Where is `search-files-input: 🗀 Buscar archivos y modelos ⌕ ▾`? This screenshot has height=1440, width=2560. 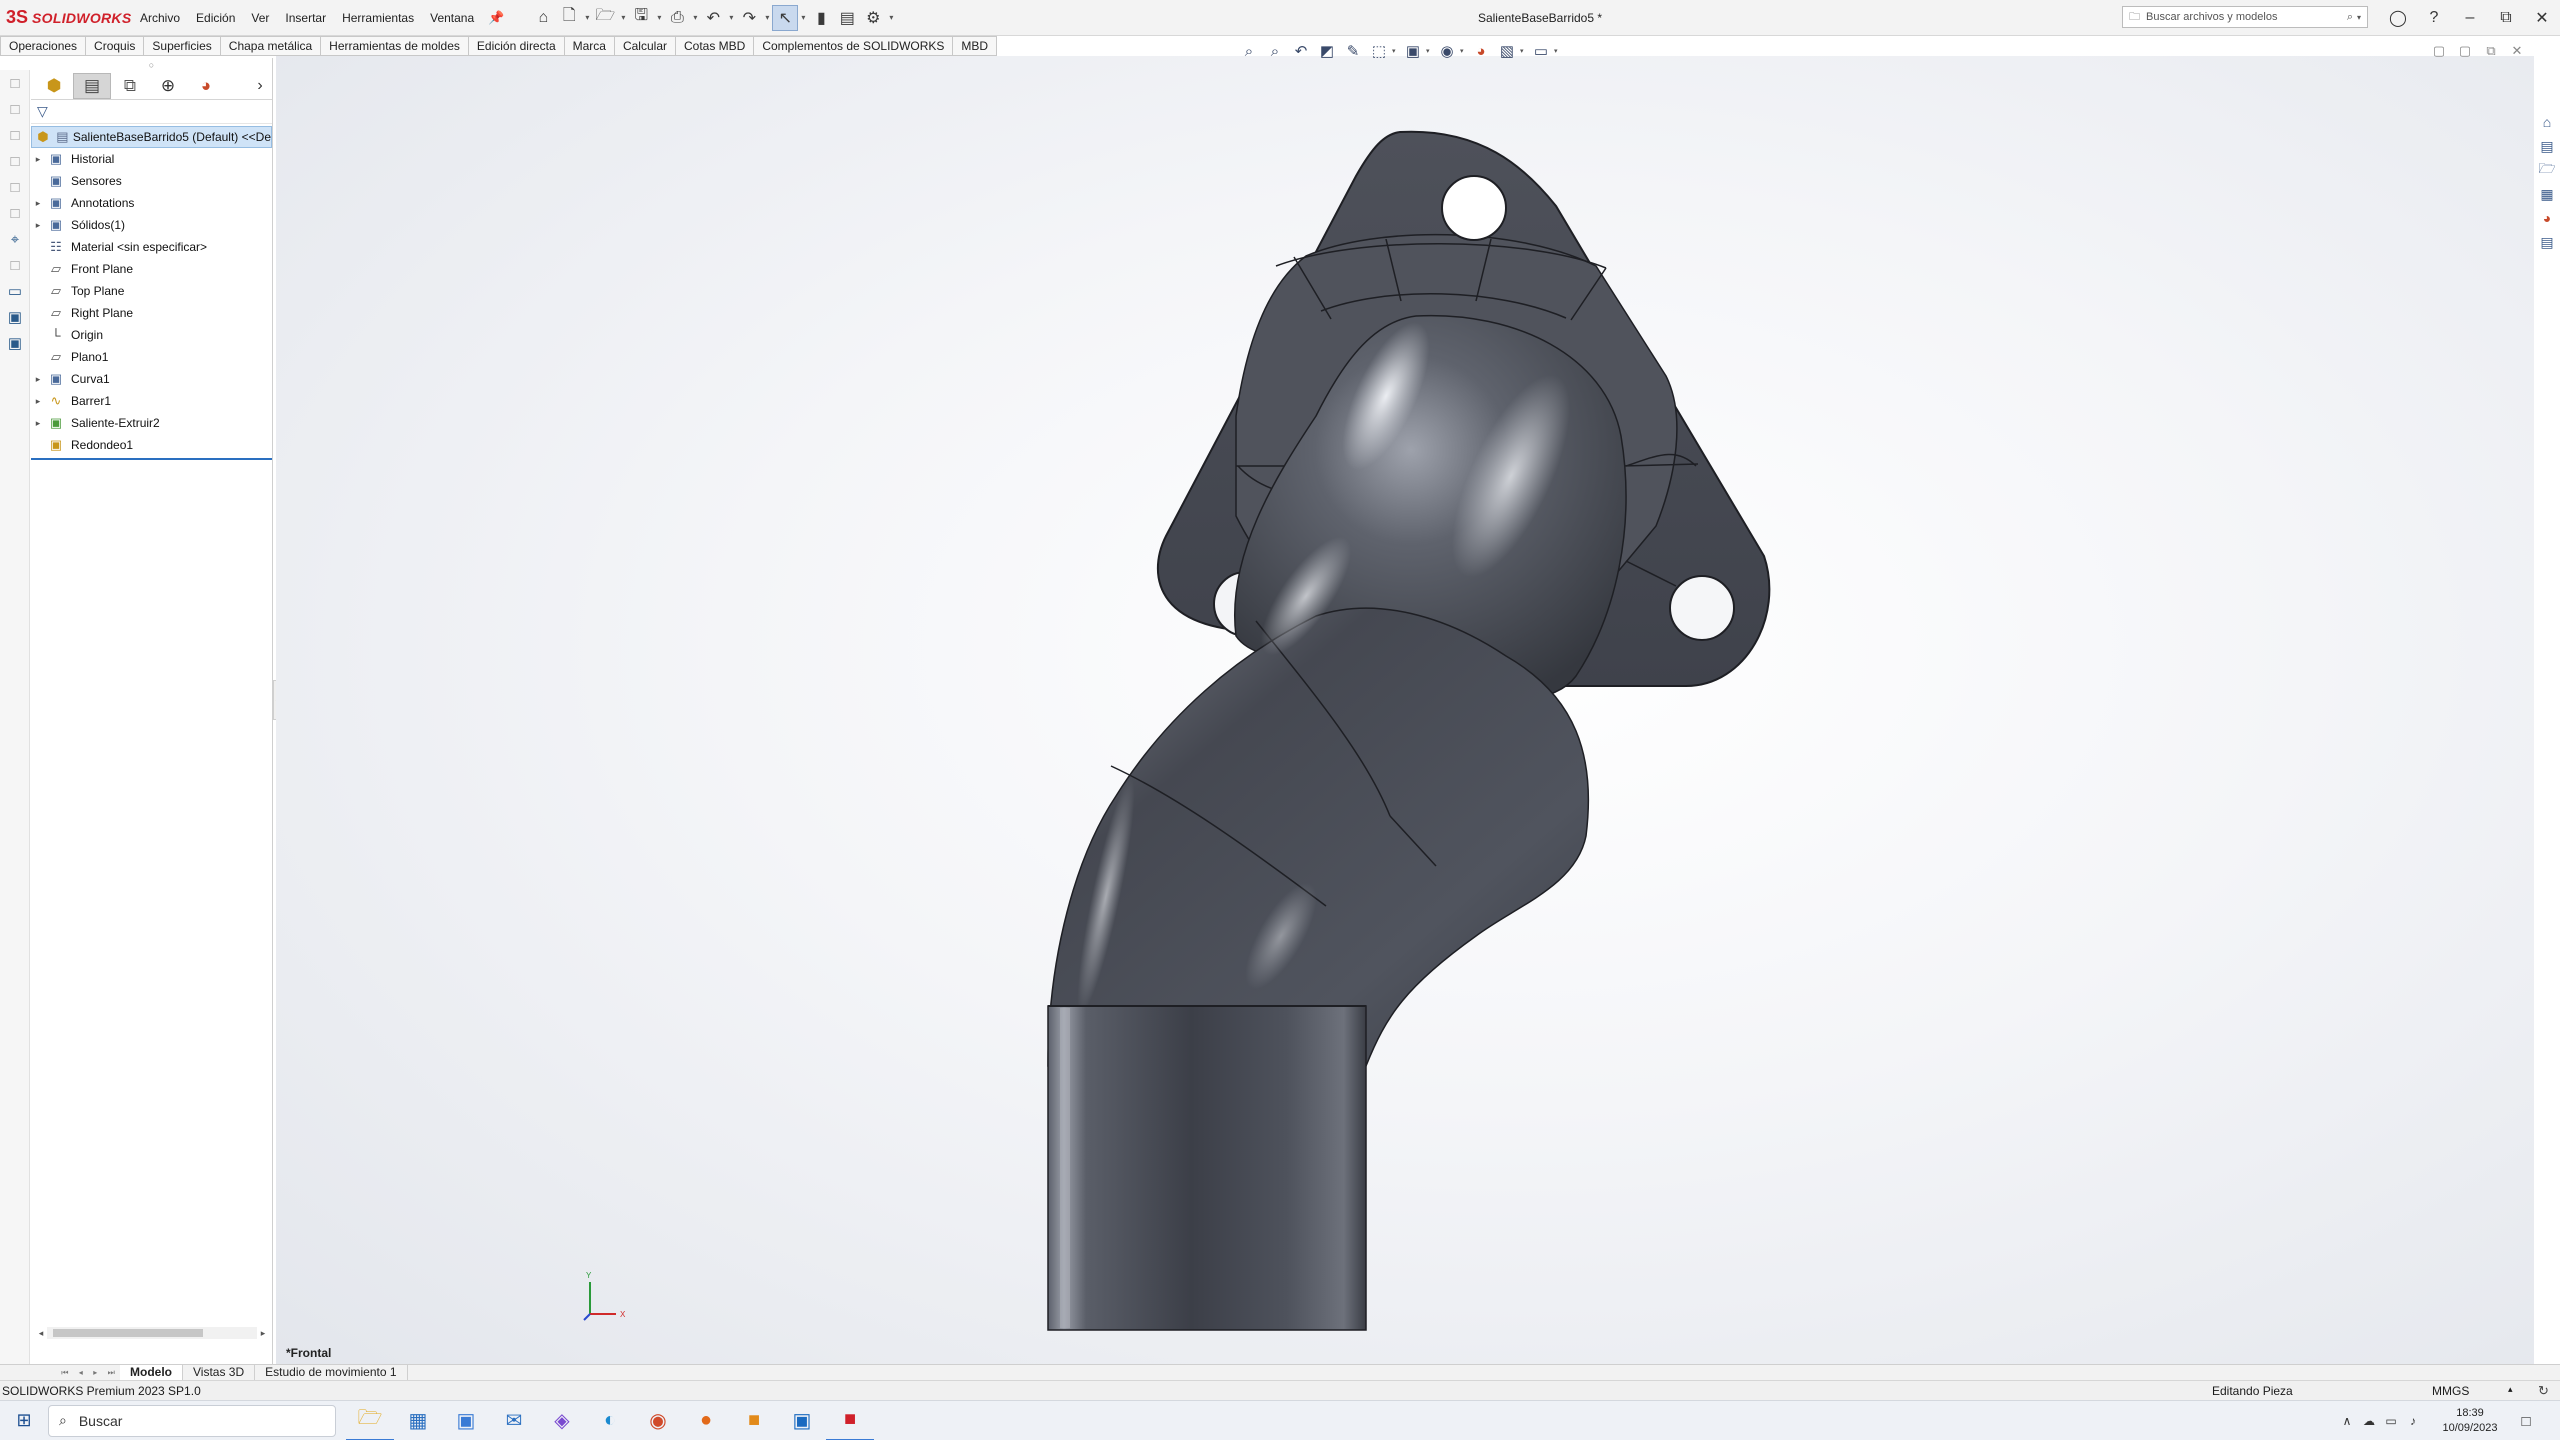 search-files-input: 🗀 Buscar archivos y modelos ⌕ ▾ is located at coordinates (2245, 17).